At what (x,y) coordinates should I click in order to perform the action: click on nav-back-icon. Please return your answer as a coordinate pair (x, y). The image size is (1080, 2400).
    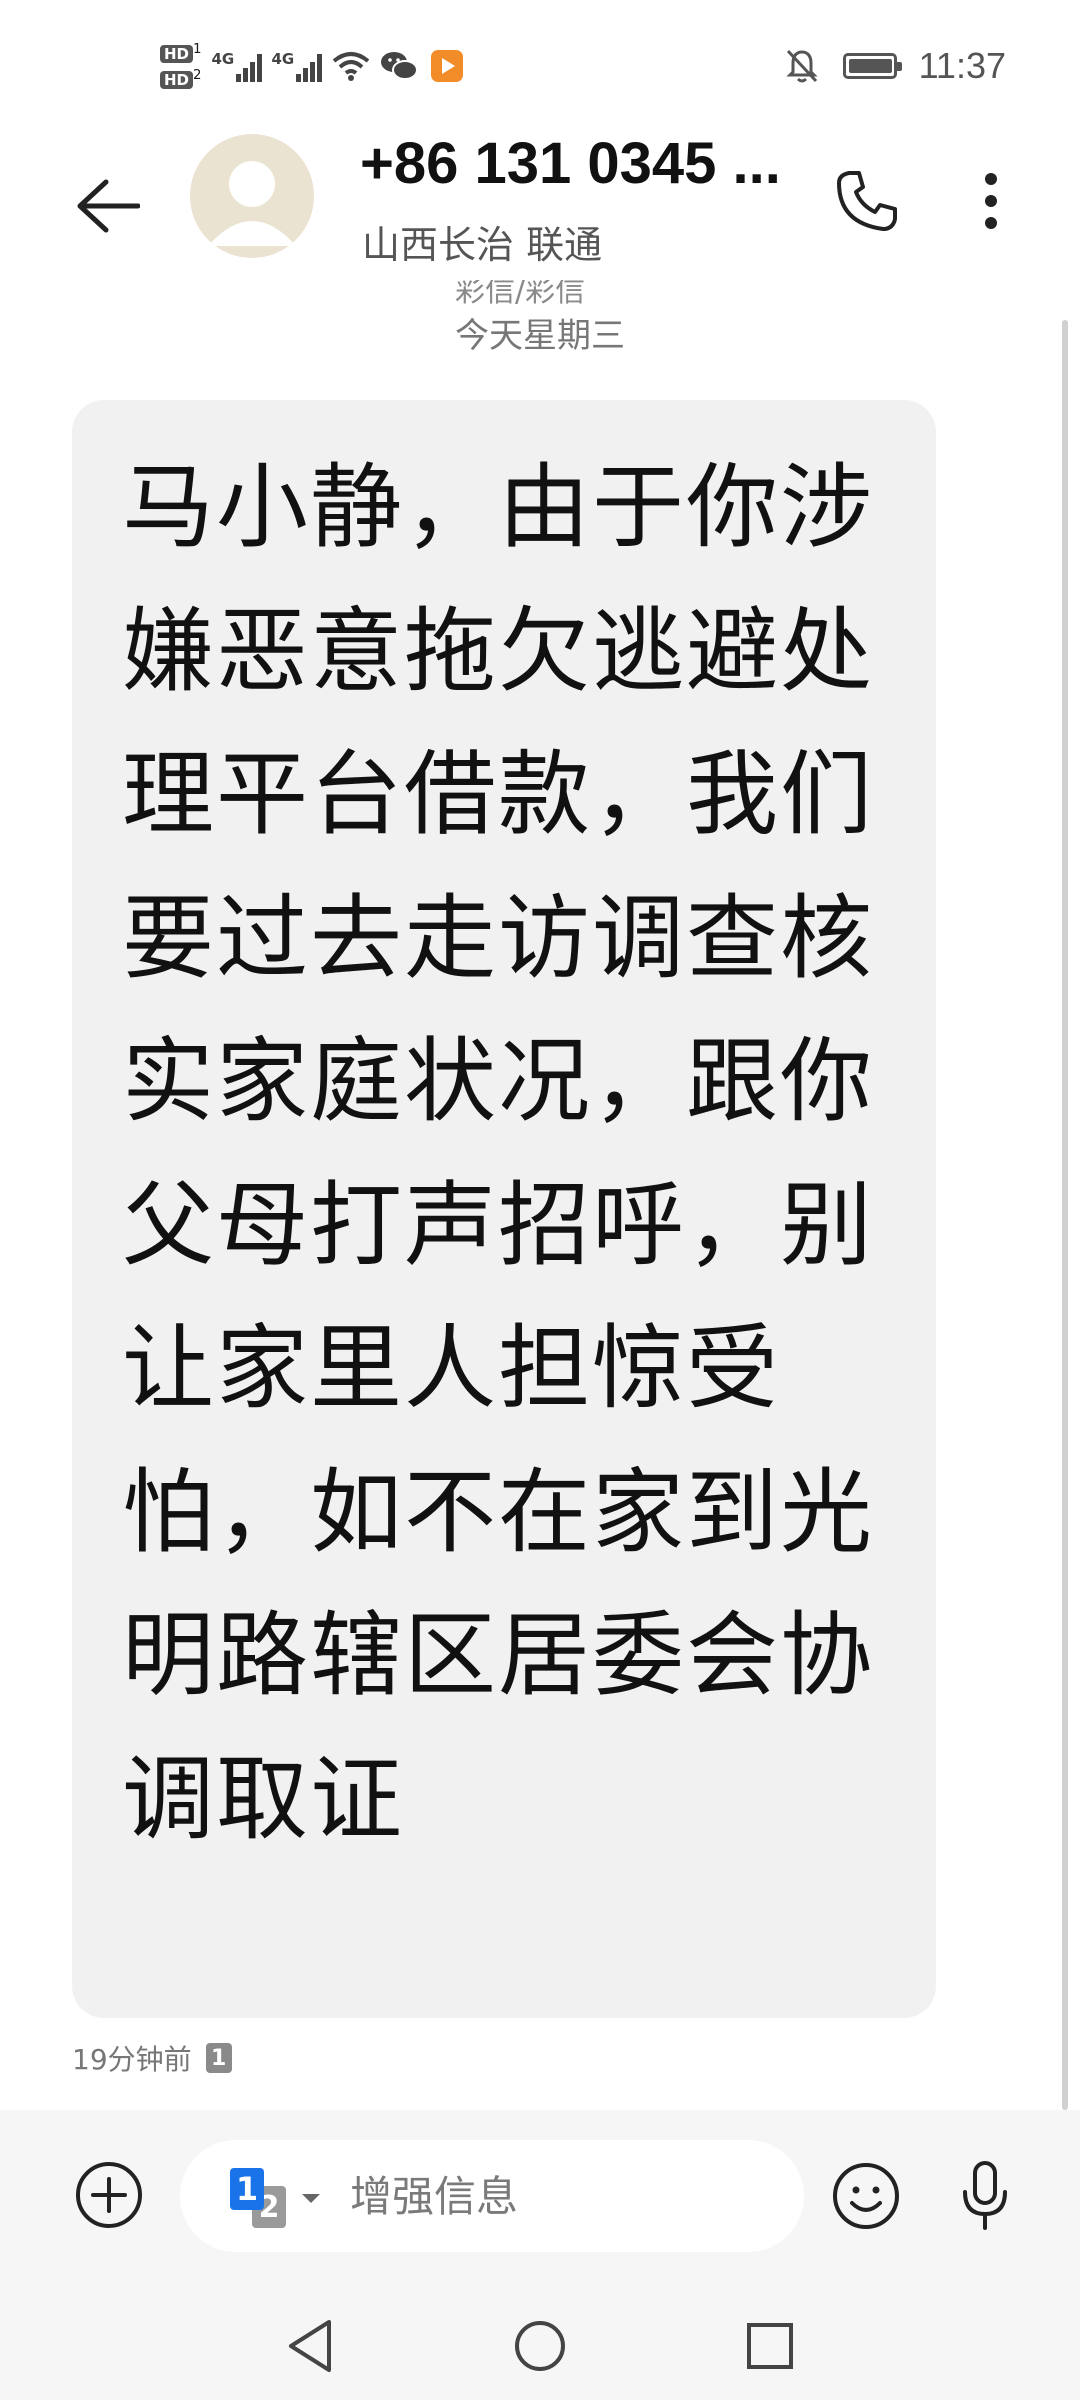
    Looking at the image, I should click on (310, 2346).